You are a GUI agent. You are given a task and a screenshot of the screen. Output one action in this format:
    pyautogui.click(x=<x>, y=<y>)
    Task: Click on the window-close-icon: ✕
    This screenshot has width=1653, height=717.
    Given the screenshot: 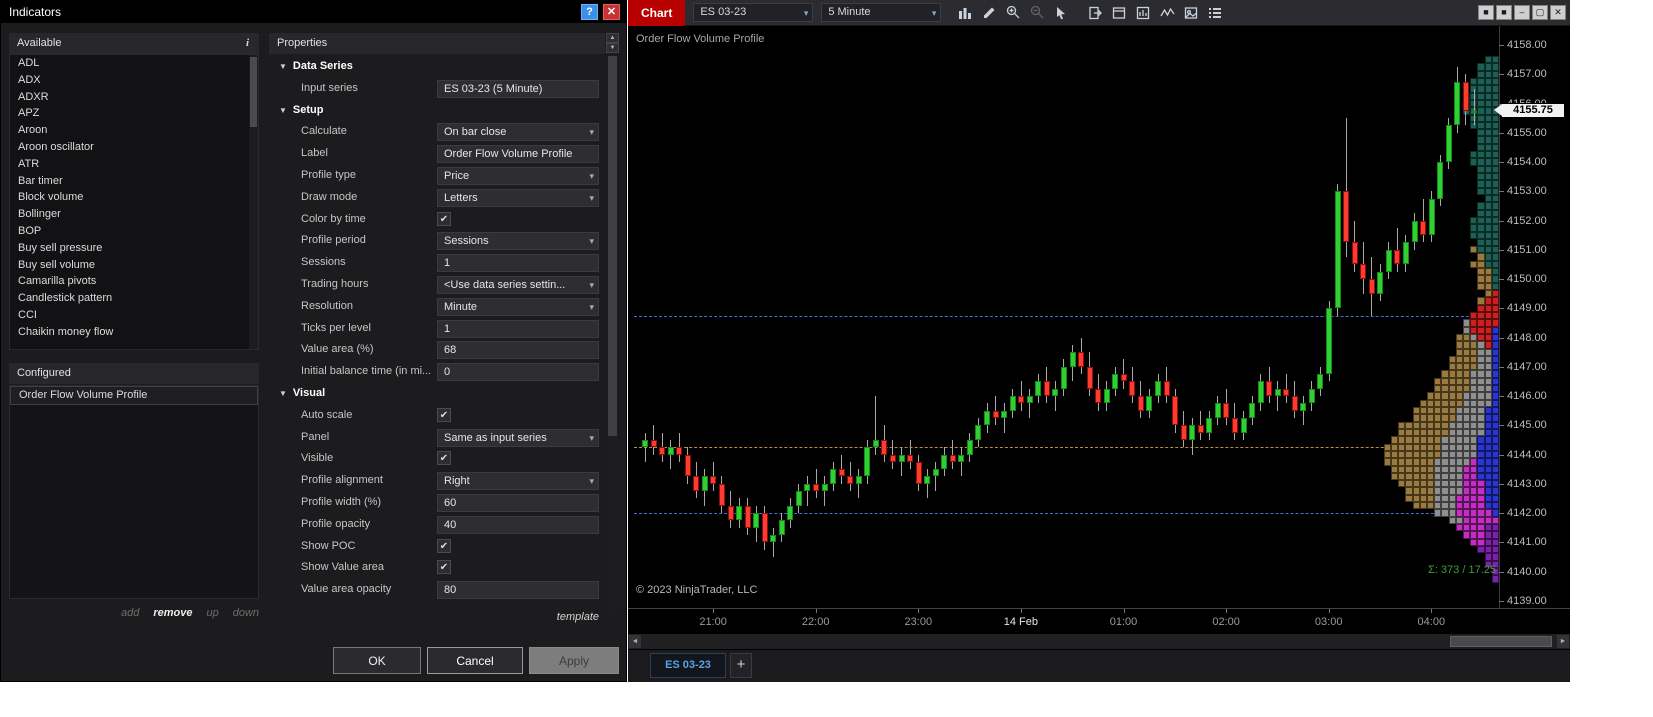 What is the action you would take?
    pyautogui.click(x=1558, y=12)
    